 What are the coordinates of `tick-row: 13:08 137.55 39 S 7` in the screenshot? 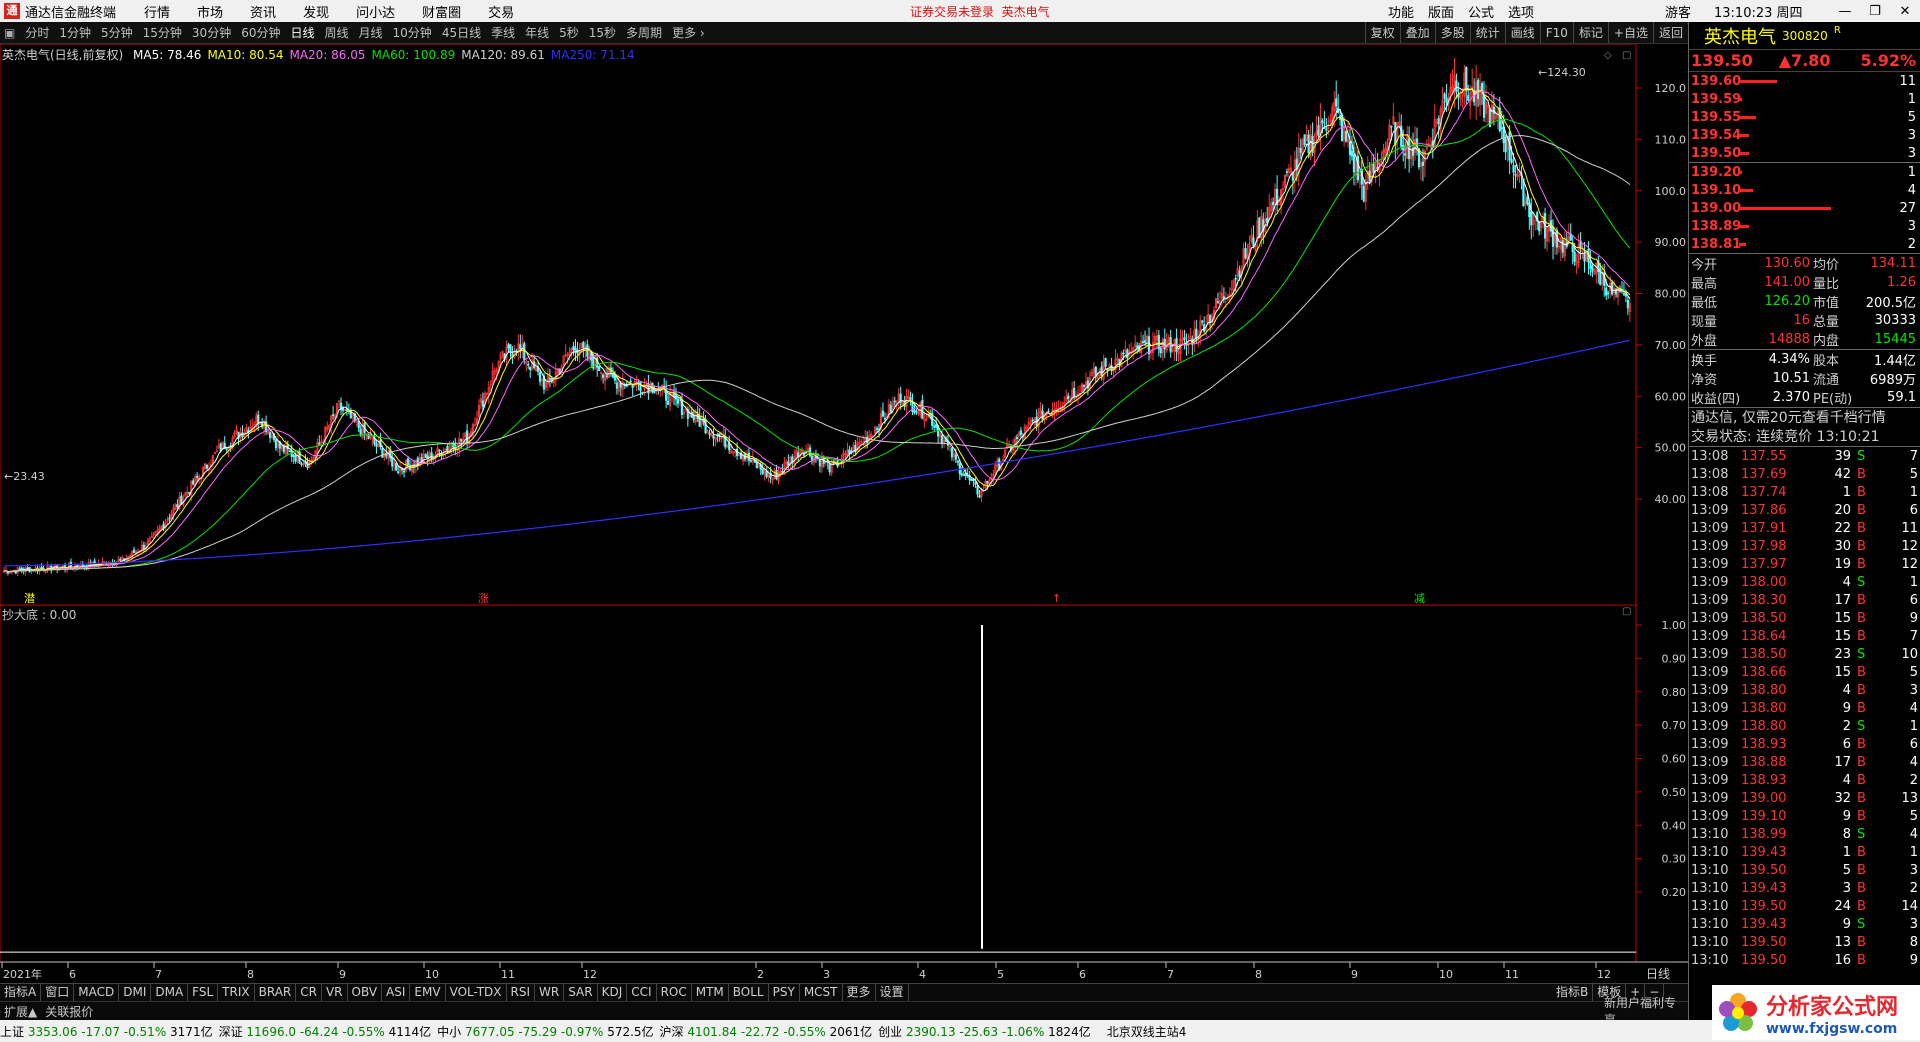 It's located at (1804, 456).